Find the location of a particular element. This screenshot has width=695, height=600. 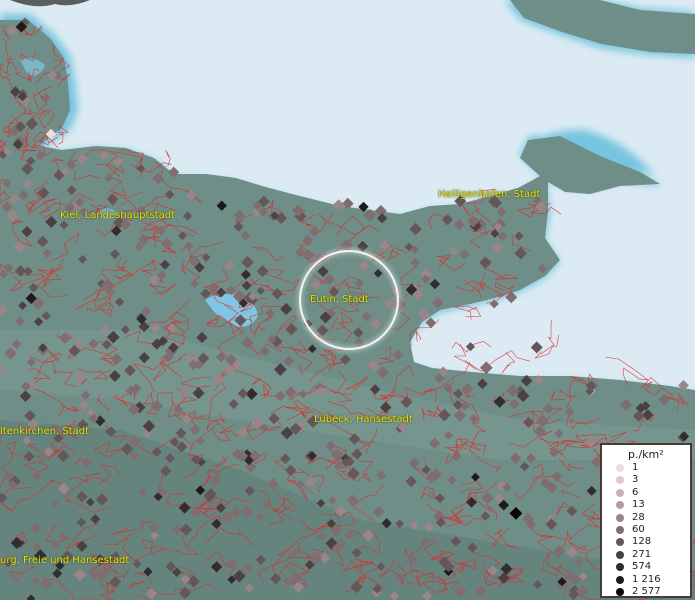

legend-item: 128 is located at coordinates (634, 542).